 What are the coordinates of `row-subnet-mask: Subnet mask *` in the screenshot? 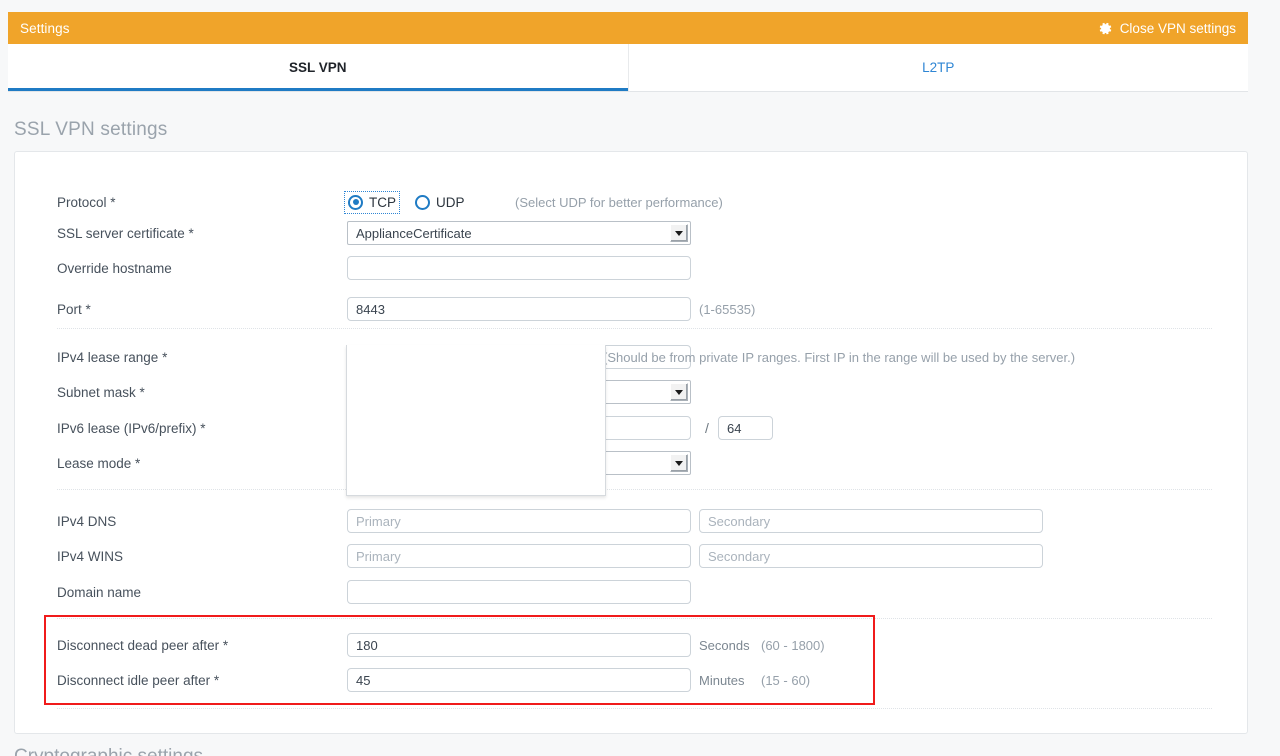 It's located at (631, 392).